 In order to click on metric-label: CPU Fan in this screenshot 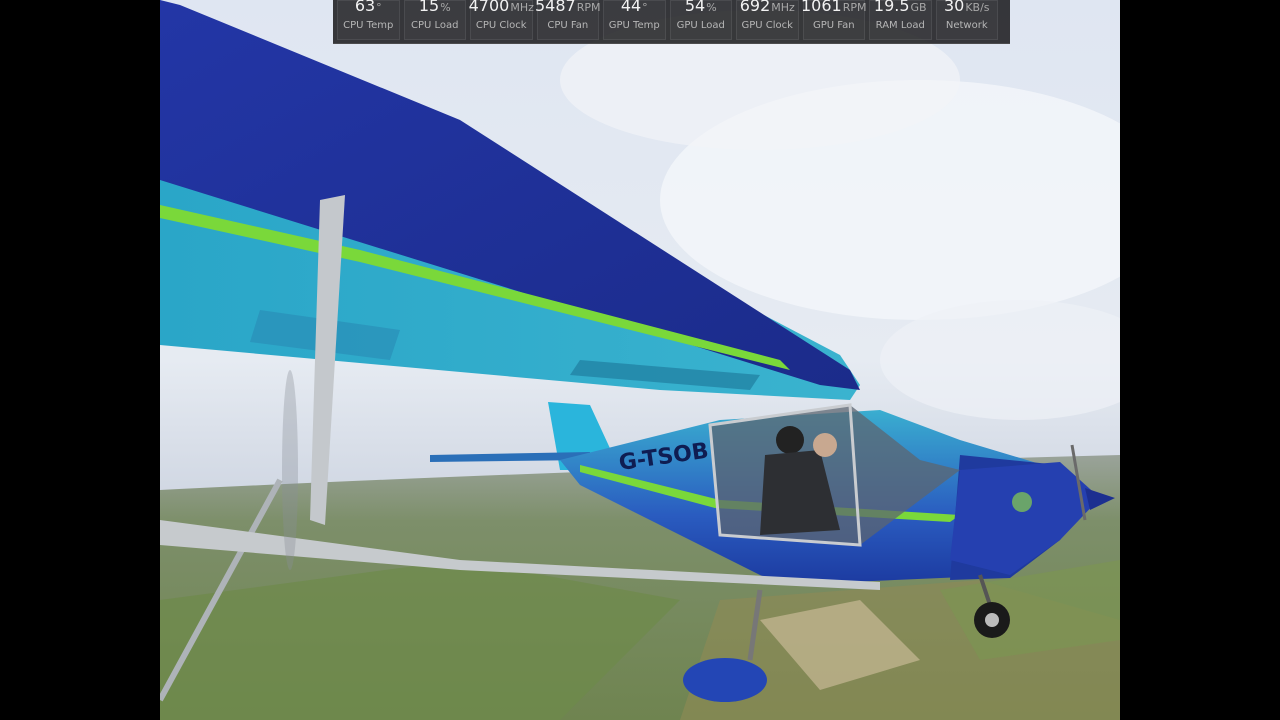, I will do `click(568, 25)`.